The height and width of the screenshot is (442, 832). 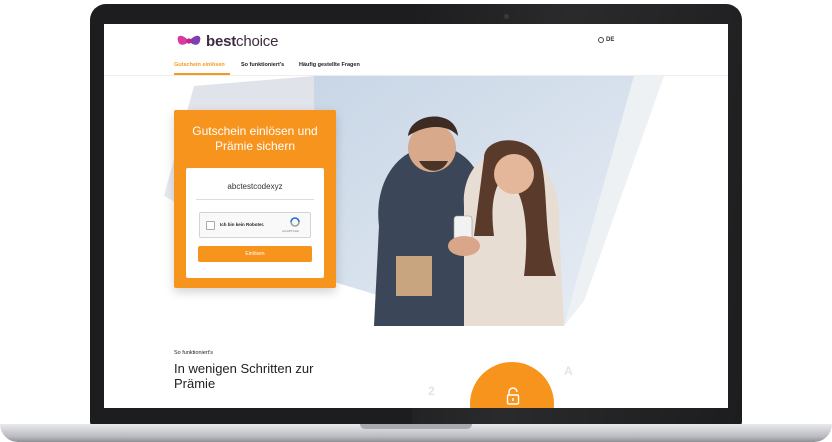 I want to click on header: bestchoice DE, so click(x=416, y=41).